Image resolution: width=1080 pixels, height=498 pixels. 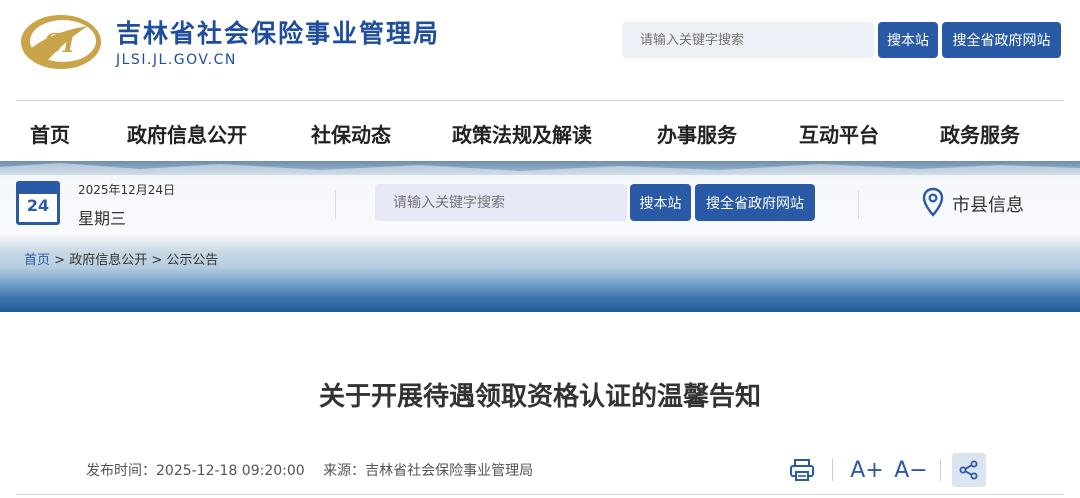 I want to click on article-tools: A+ A−, so click(x=886, y=470).